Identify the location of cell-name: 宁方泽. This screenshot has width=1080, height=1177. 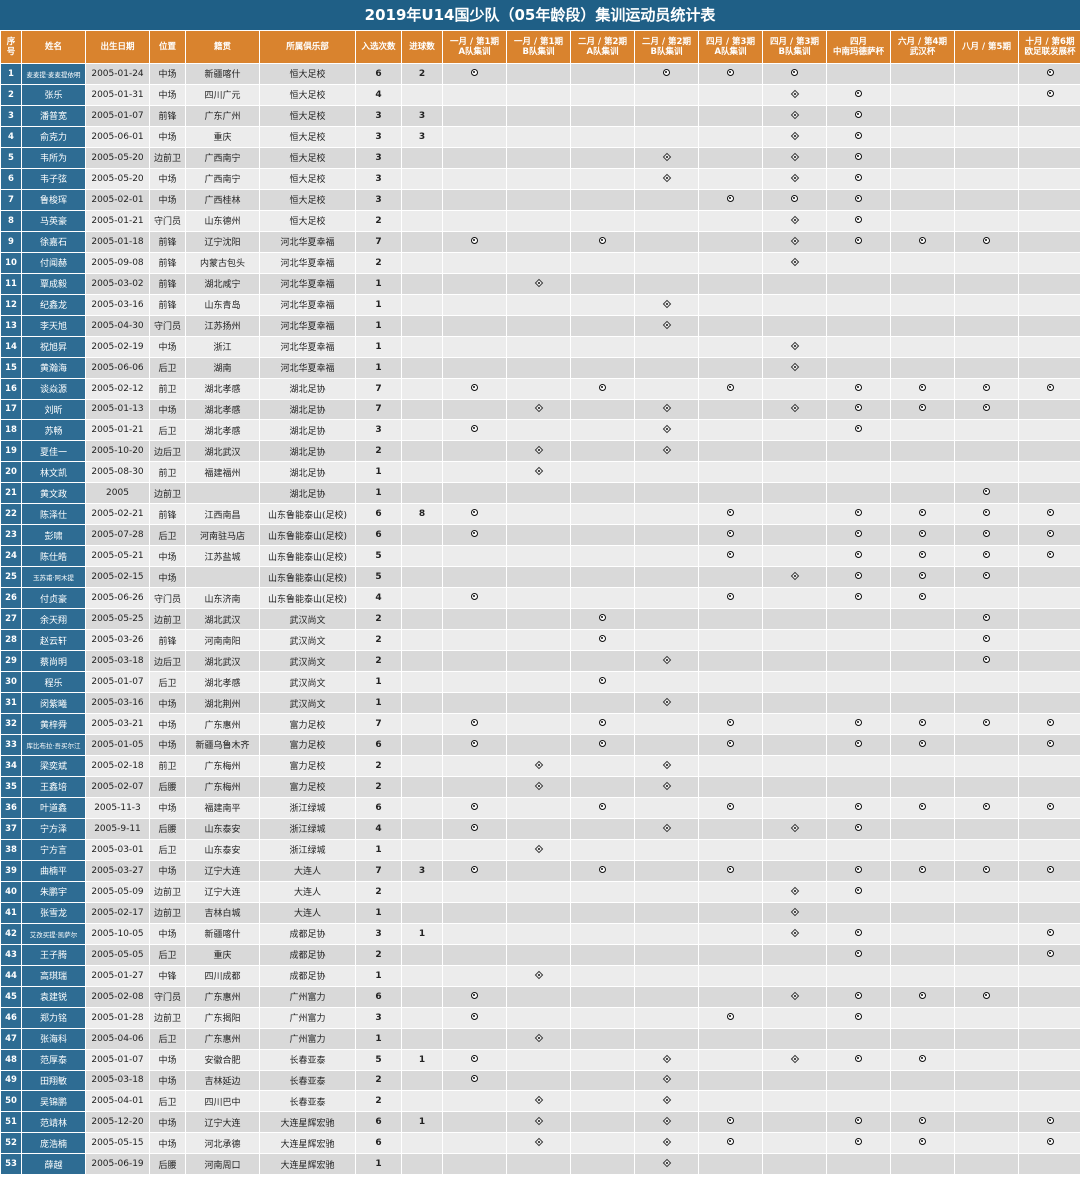
(53, 828).